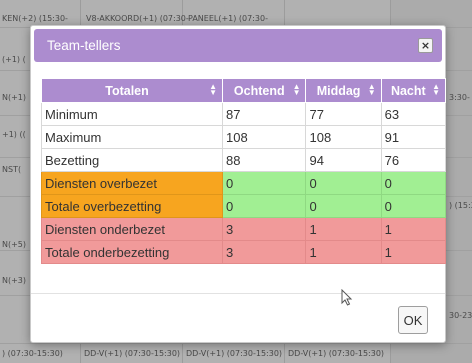 The image size is (472, 363). Describe the element at coordinates (343, 114) in the screenshot. I see `cell-middag: 77` at that location.